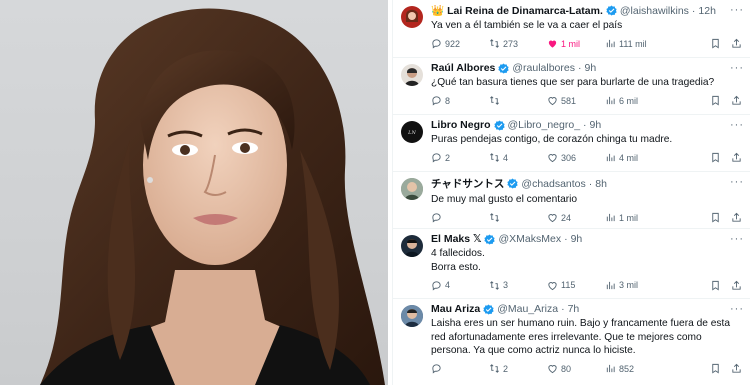  I want to click on like-button: 115, so click(576, 285).